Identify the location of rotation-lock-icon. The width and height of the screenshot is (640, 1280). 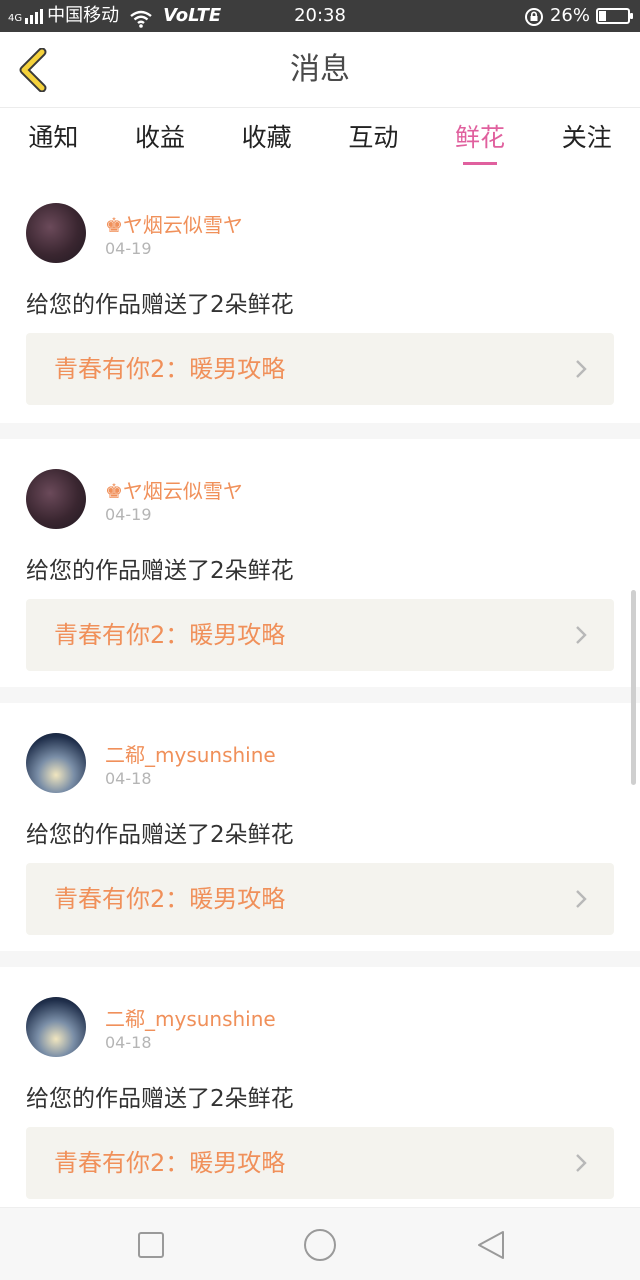
(534, 16).